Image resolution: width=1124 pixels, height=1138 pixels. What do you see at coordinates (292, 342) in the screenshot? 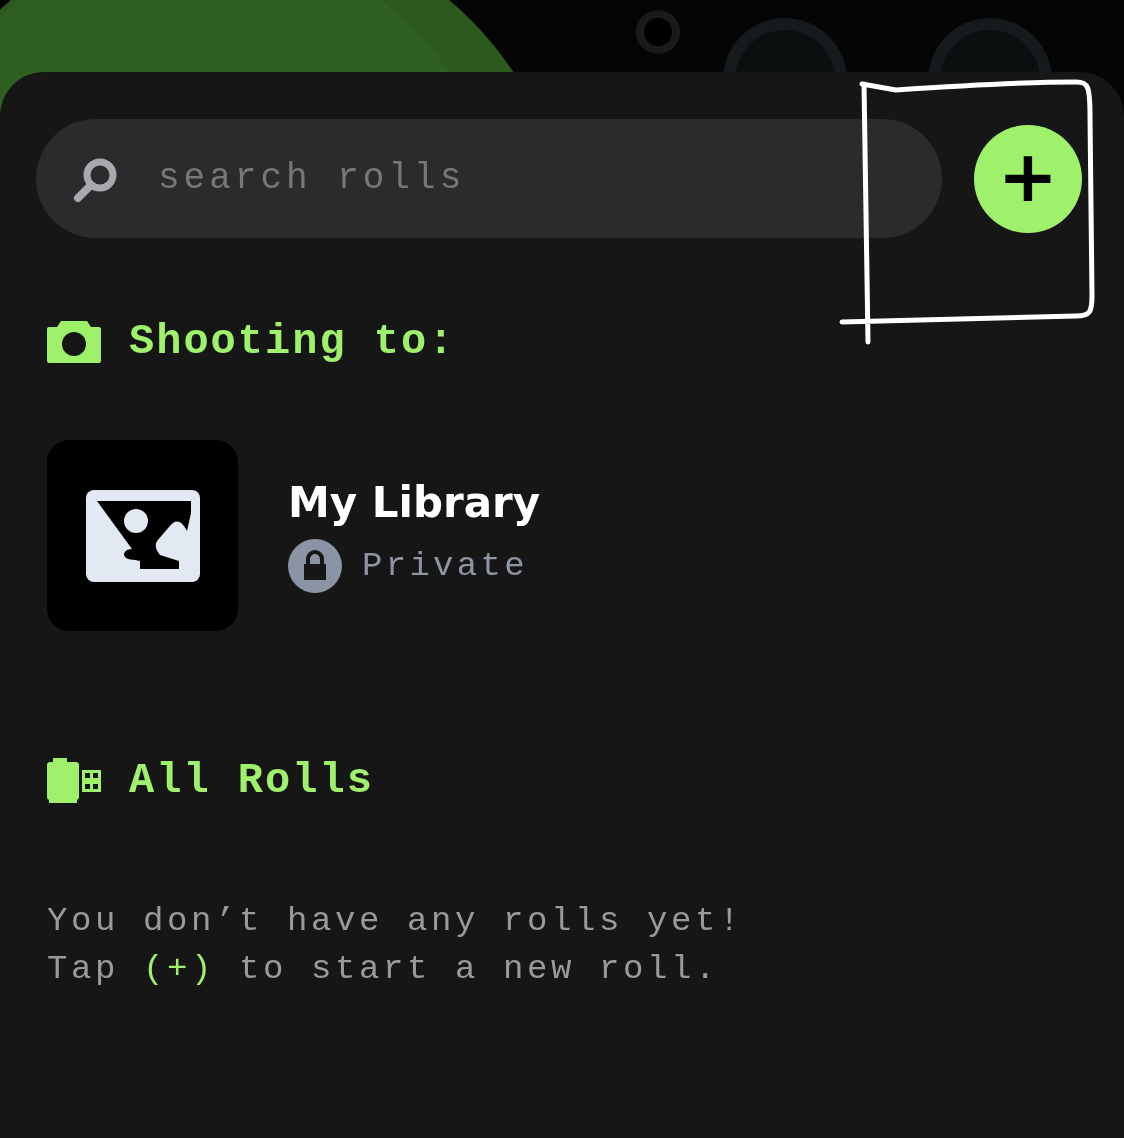
I see `section-title: Shooting to:` at bounding box center [292, 342].